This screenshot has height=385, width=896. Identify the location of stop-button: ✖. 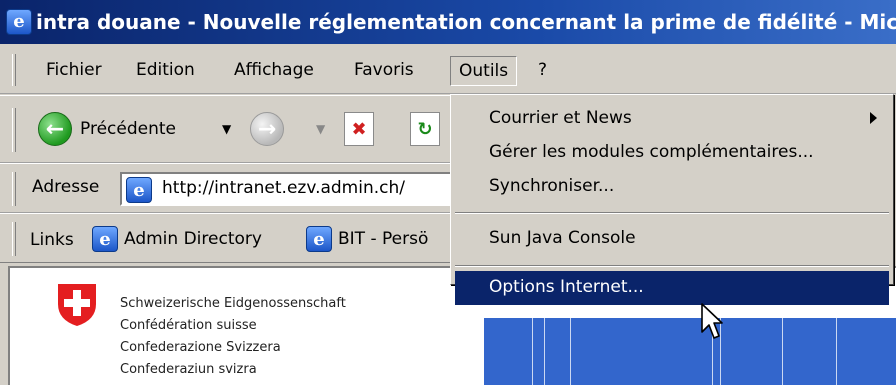
(359, 129).